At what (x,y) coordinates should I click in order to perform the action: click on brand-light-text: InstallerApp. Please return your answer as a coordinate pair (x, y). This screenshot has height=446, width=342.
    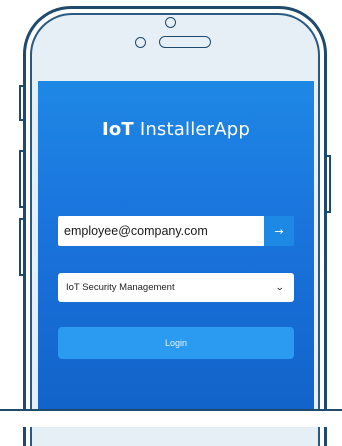
    Looking at the image, I should click on (195, 129).